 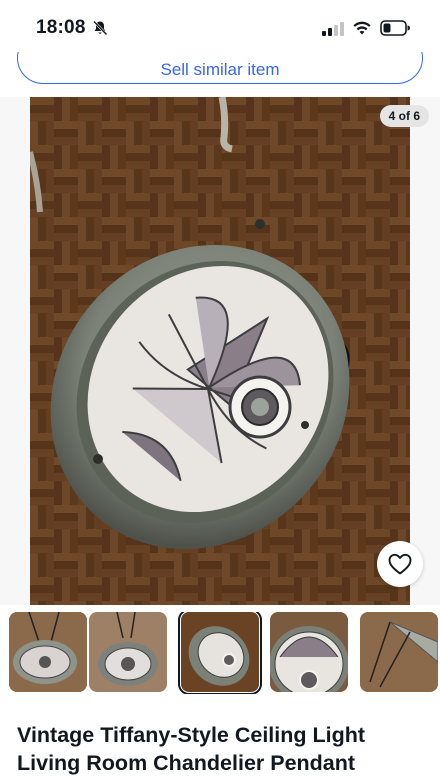 I want to click on sell-similar-button: Sell similar item, so click(x=220, y=68).